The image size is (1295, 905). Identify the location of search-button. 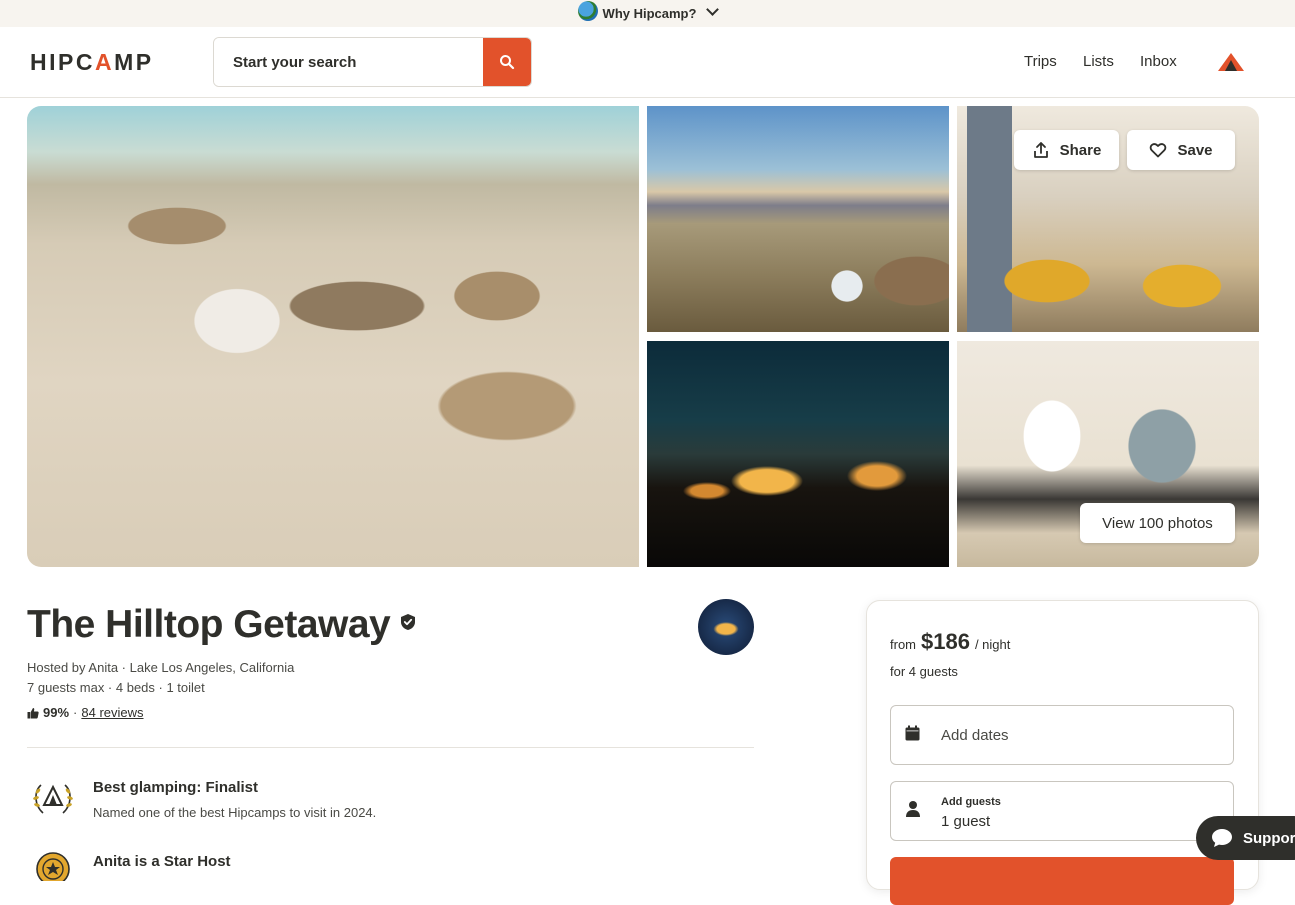
(507, 62).